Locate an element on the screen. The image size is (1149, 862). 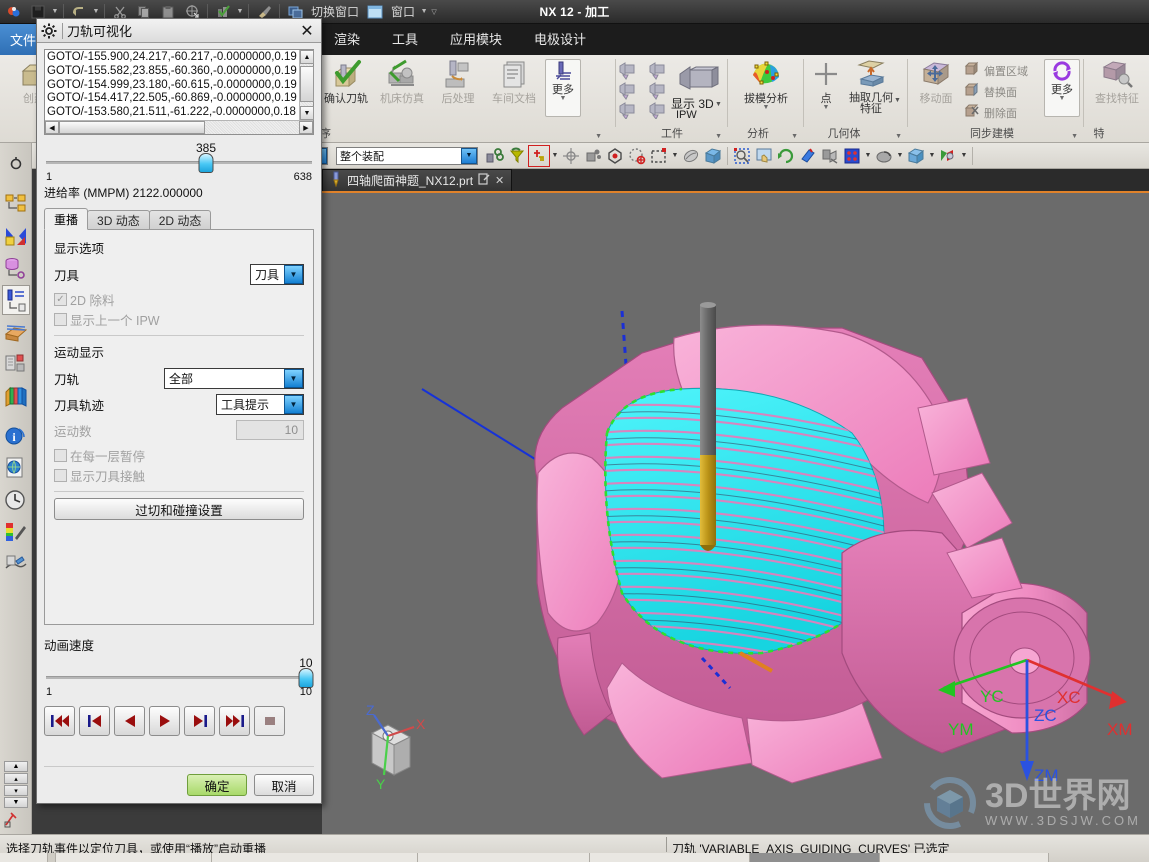
motion-slider-thumb is located at coordinates (206, 163).